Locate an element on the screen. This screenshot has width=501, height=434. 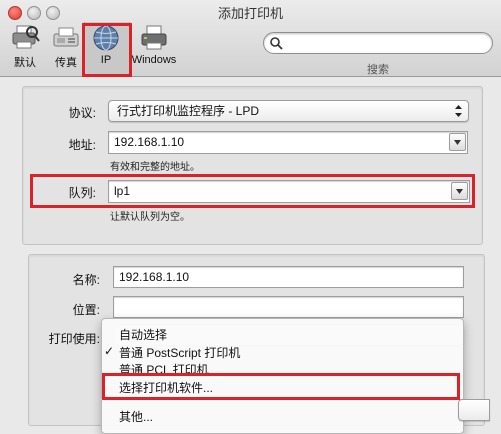
updown-arrows-icon is located at coordinates (458, 111).